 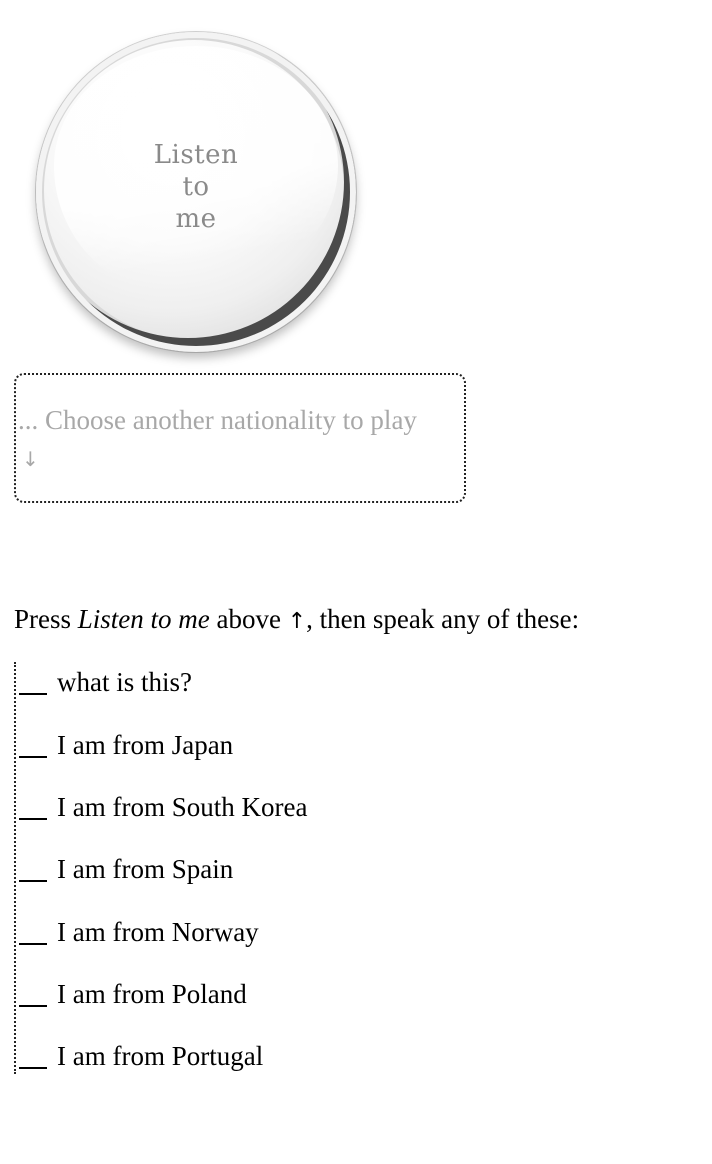 What do you see at coordinates (124, 682) in the screenshot?
I see `phrase-text: what is this?` at bounding box center [124, 682].